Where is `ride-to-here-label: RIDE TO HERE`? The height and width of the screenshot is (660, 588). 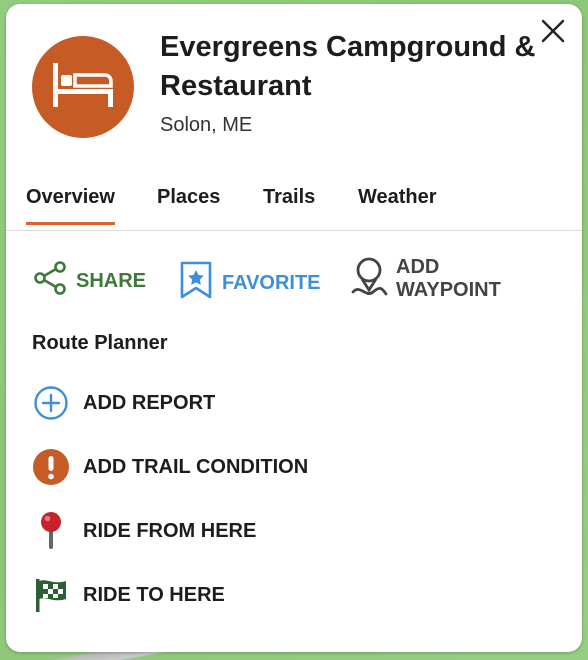
ride-to-here-label: RIDE TO HERE is located at coordinates (154, 594).